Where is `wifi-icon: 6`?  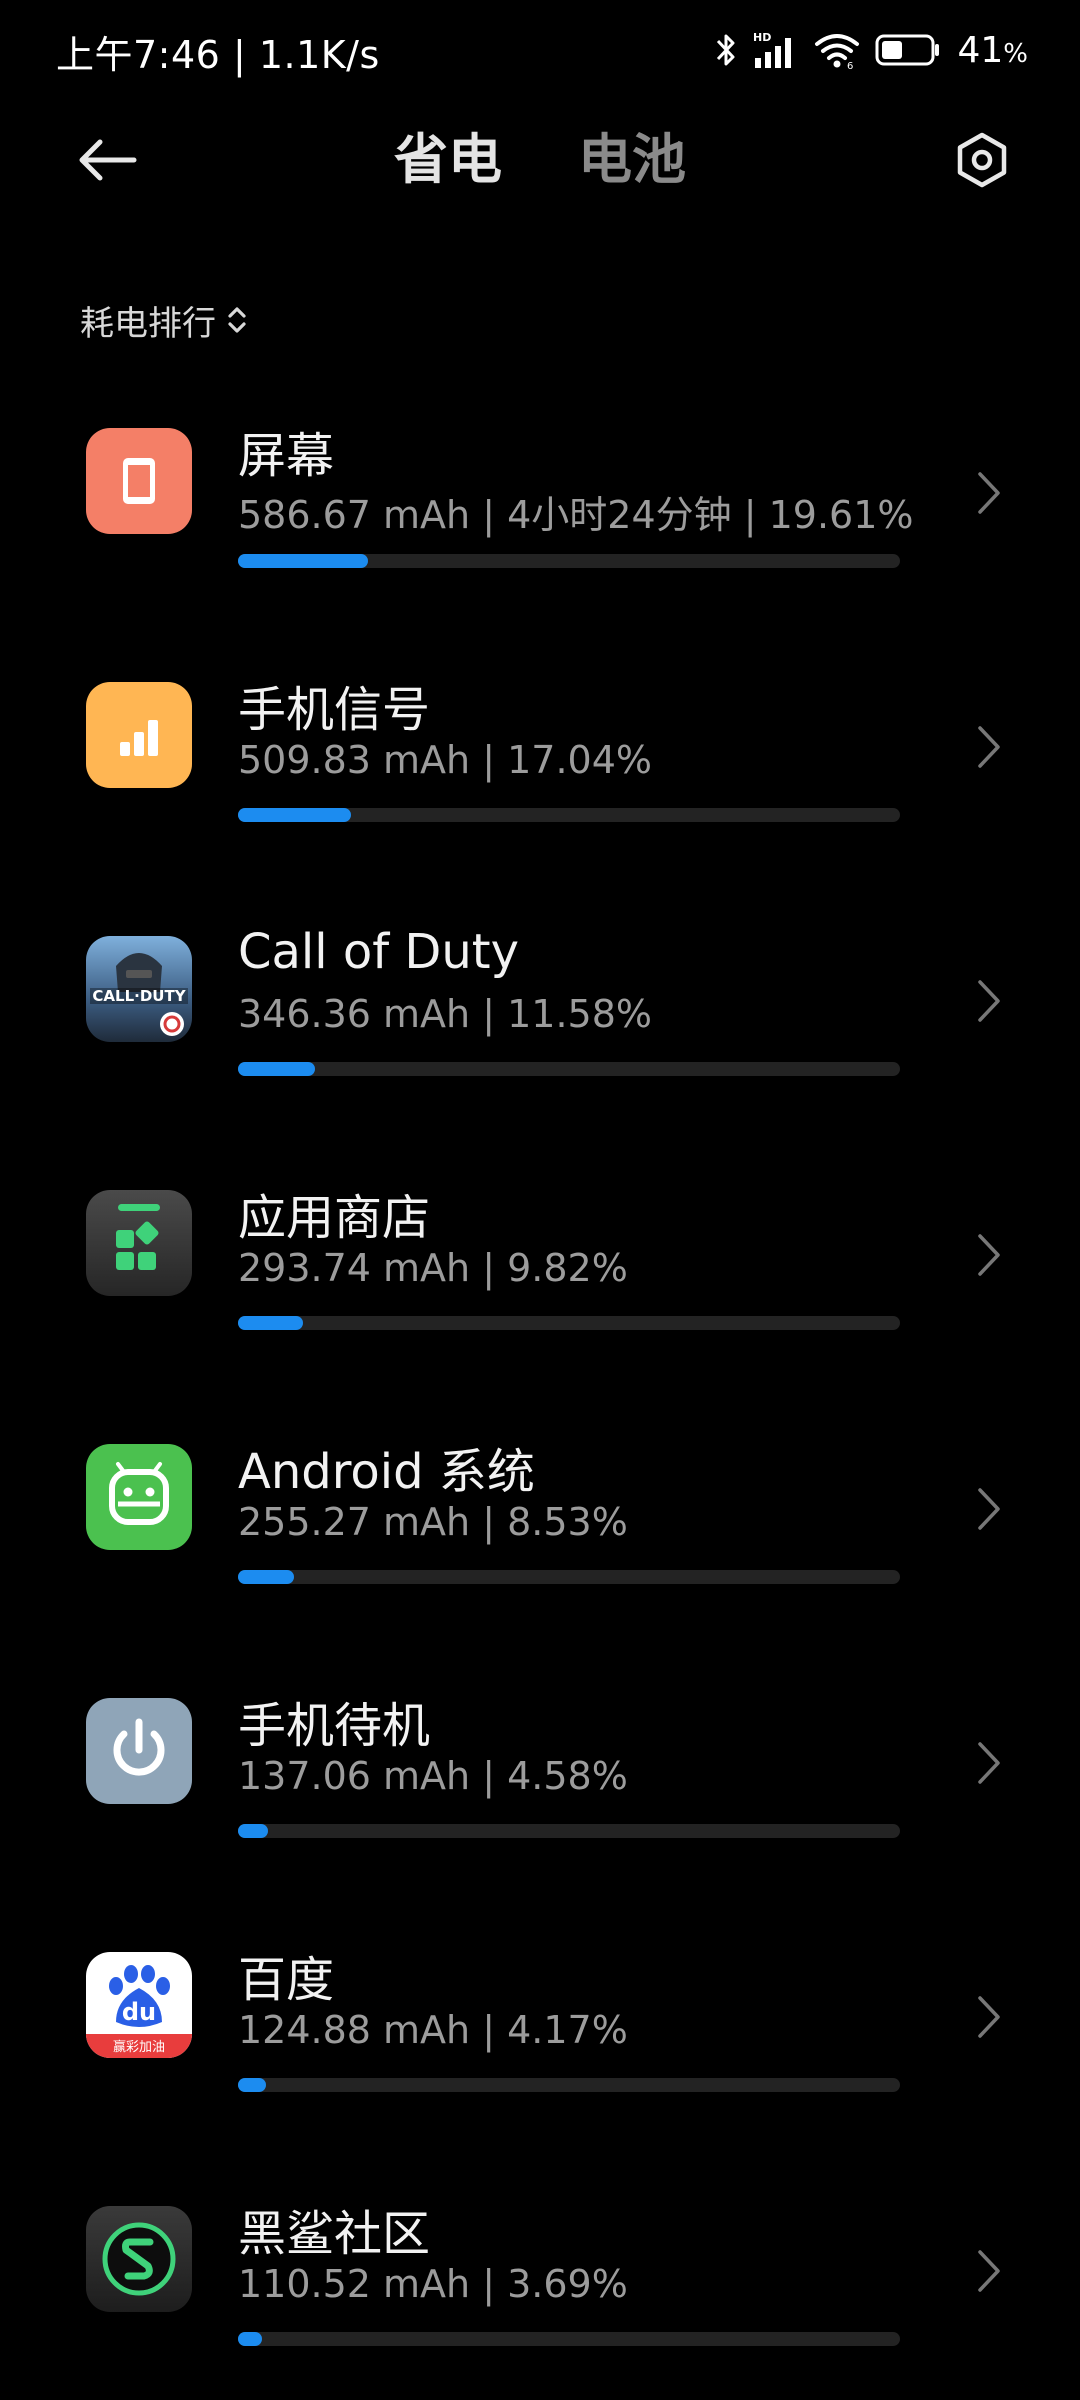 wifi-icon: 6 is located at coordinates (837, 52).